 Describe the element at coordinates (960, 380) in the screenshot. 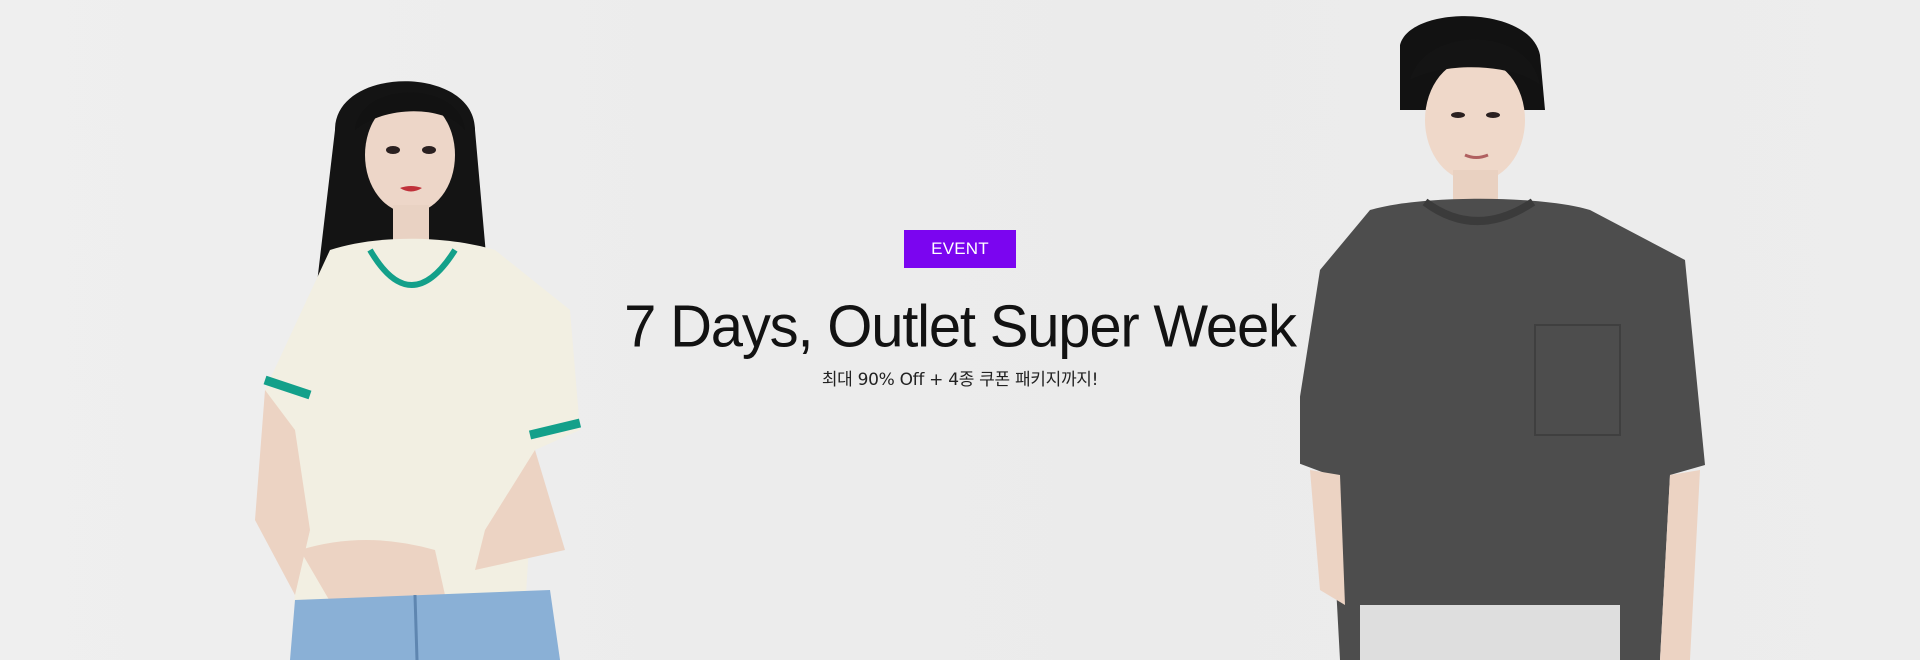

I see `hero-subtitle: 최대 90% Off + 4종 쿠폰 패키지까지!` at that location.